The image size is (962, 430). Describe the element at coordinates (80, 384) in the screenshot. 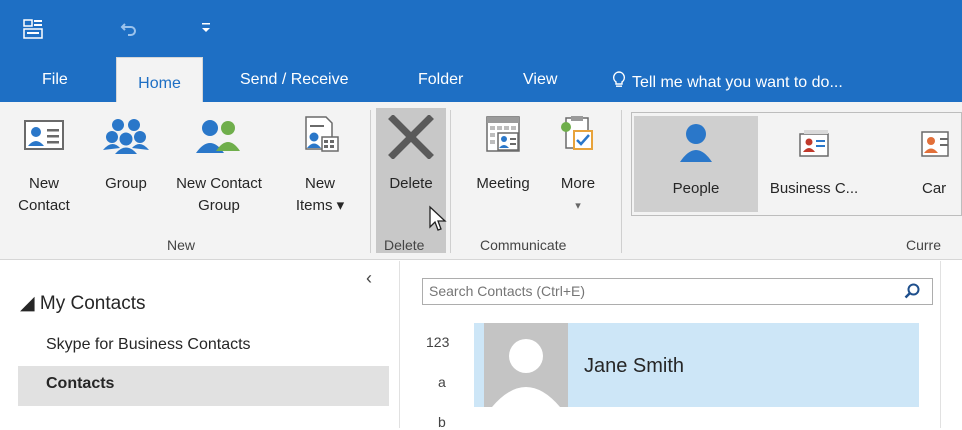

I see `contacts-folder: Contacts` at that location.